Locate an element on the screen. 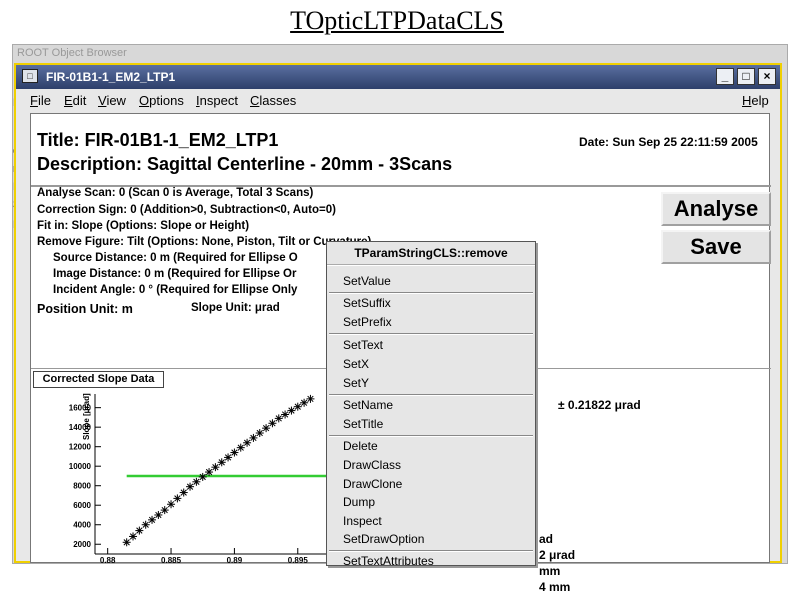 The image size is (794, 595). param-fit-in: Fit in: Slope (Options: Slope or Height) is located at coordinates (143, 226).